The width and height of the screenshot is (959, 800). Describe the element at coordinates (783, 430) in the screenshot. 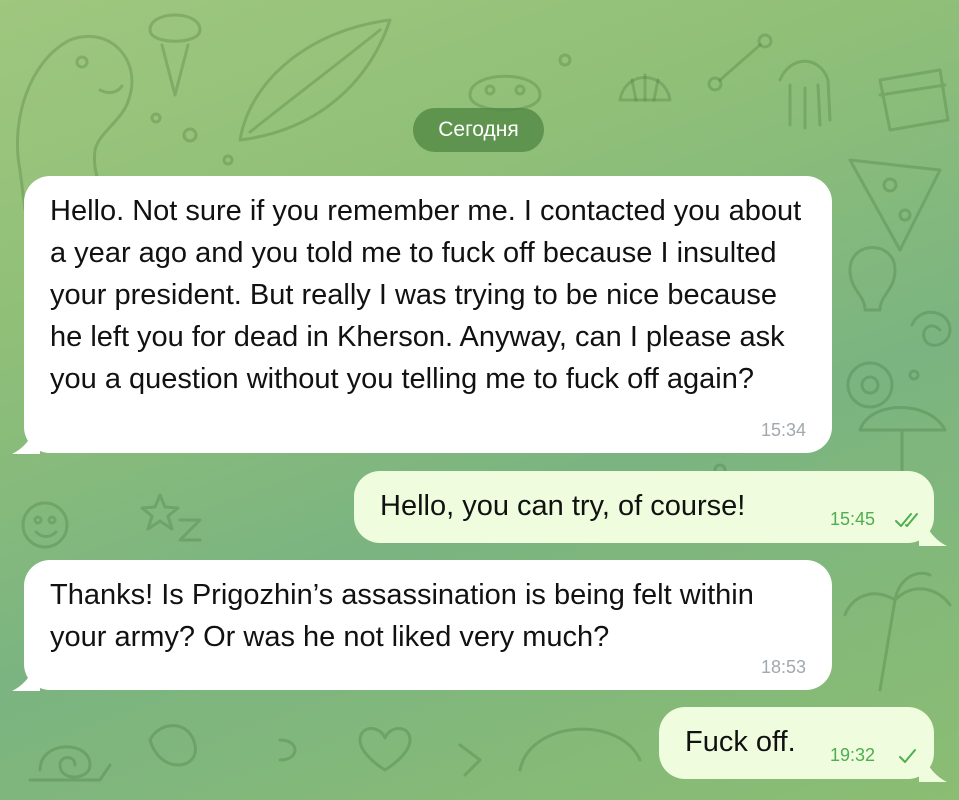

I see `message-time: 15:34` at that location.